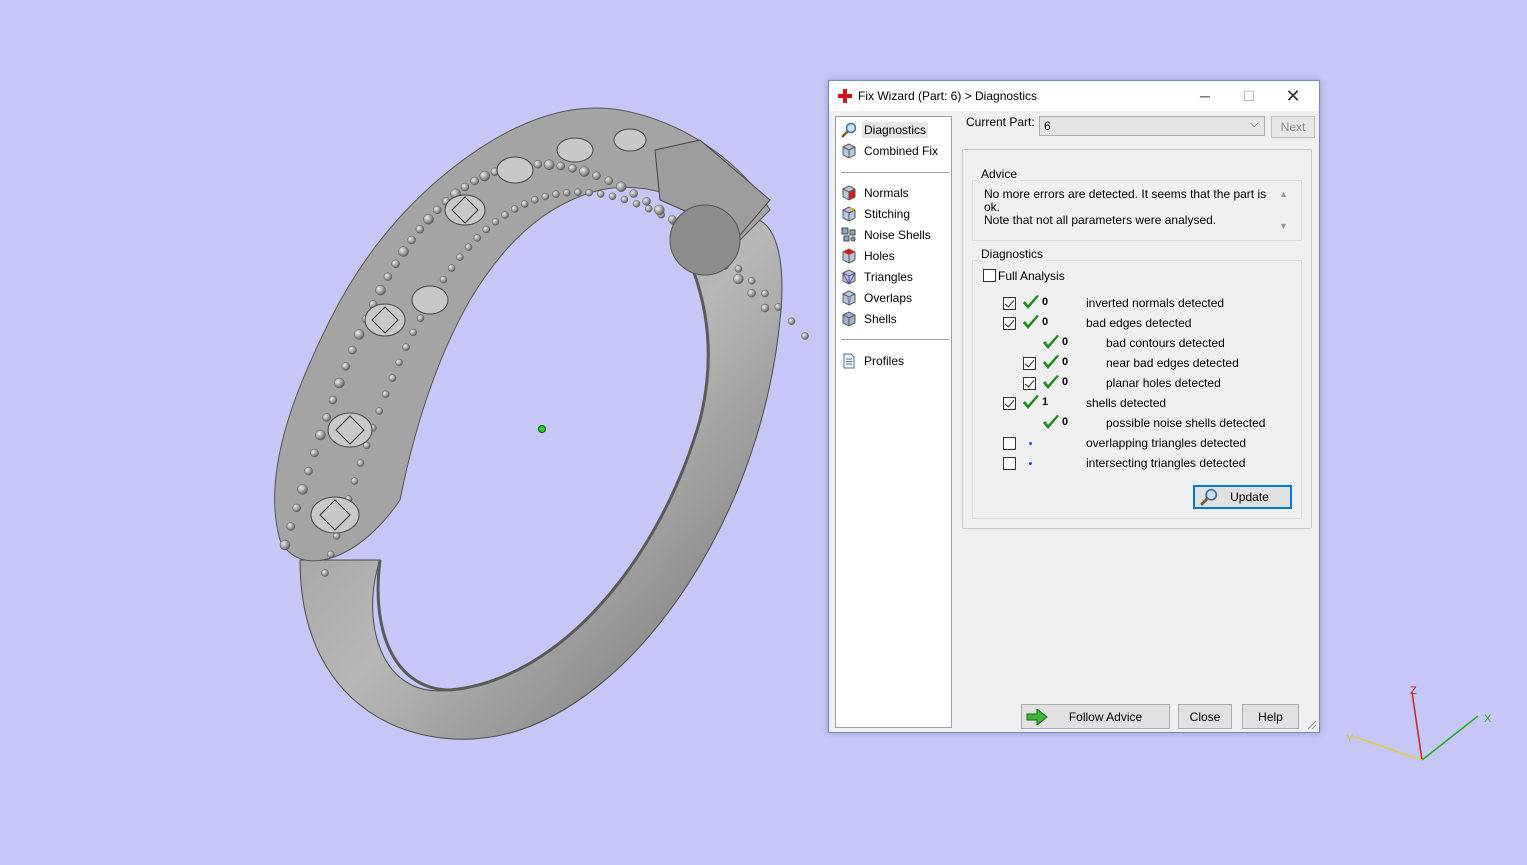 The width and height of the screenshot is (1527, 865). What do you see at coordinates (1270, 716) in the screenshot?
I see `help-button: Help` at bounding box center [1270, 716].